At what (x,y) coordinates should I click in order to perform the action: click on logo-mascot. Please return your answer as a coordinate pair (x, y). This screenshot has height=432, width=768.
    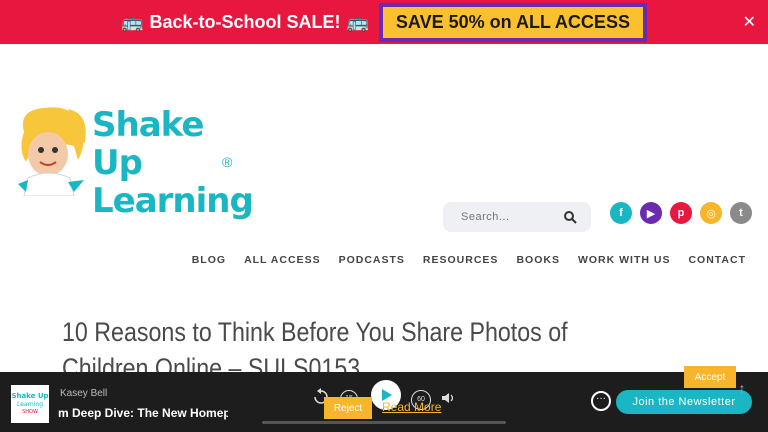
    Looking at the image, I should click on (52, 151).